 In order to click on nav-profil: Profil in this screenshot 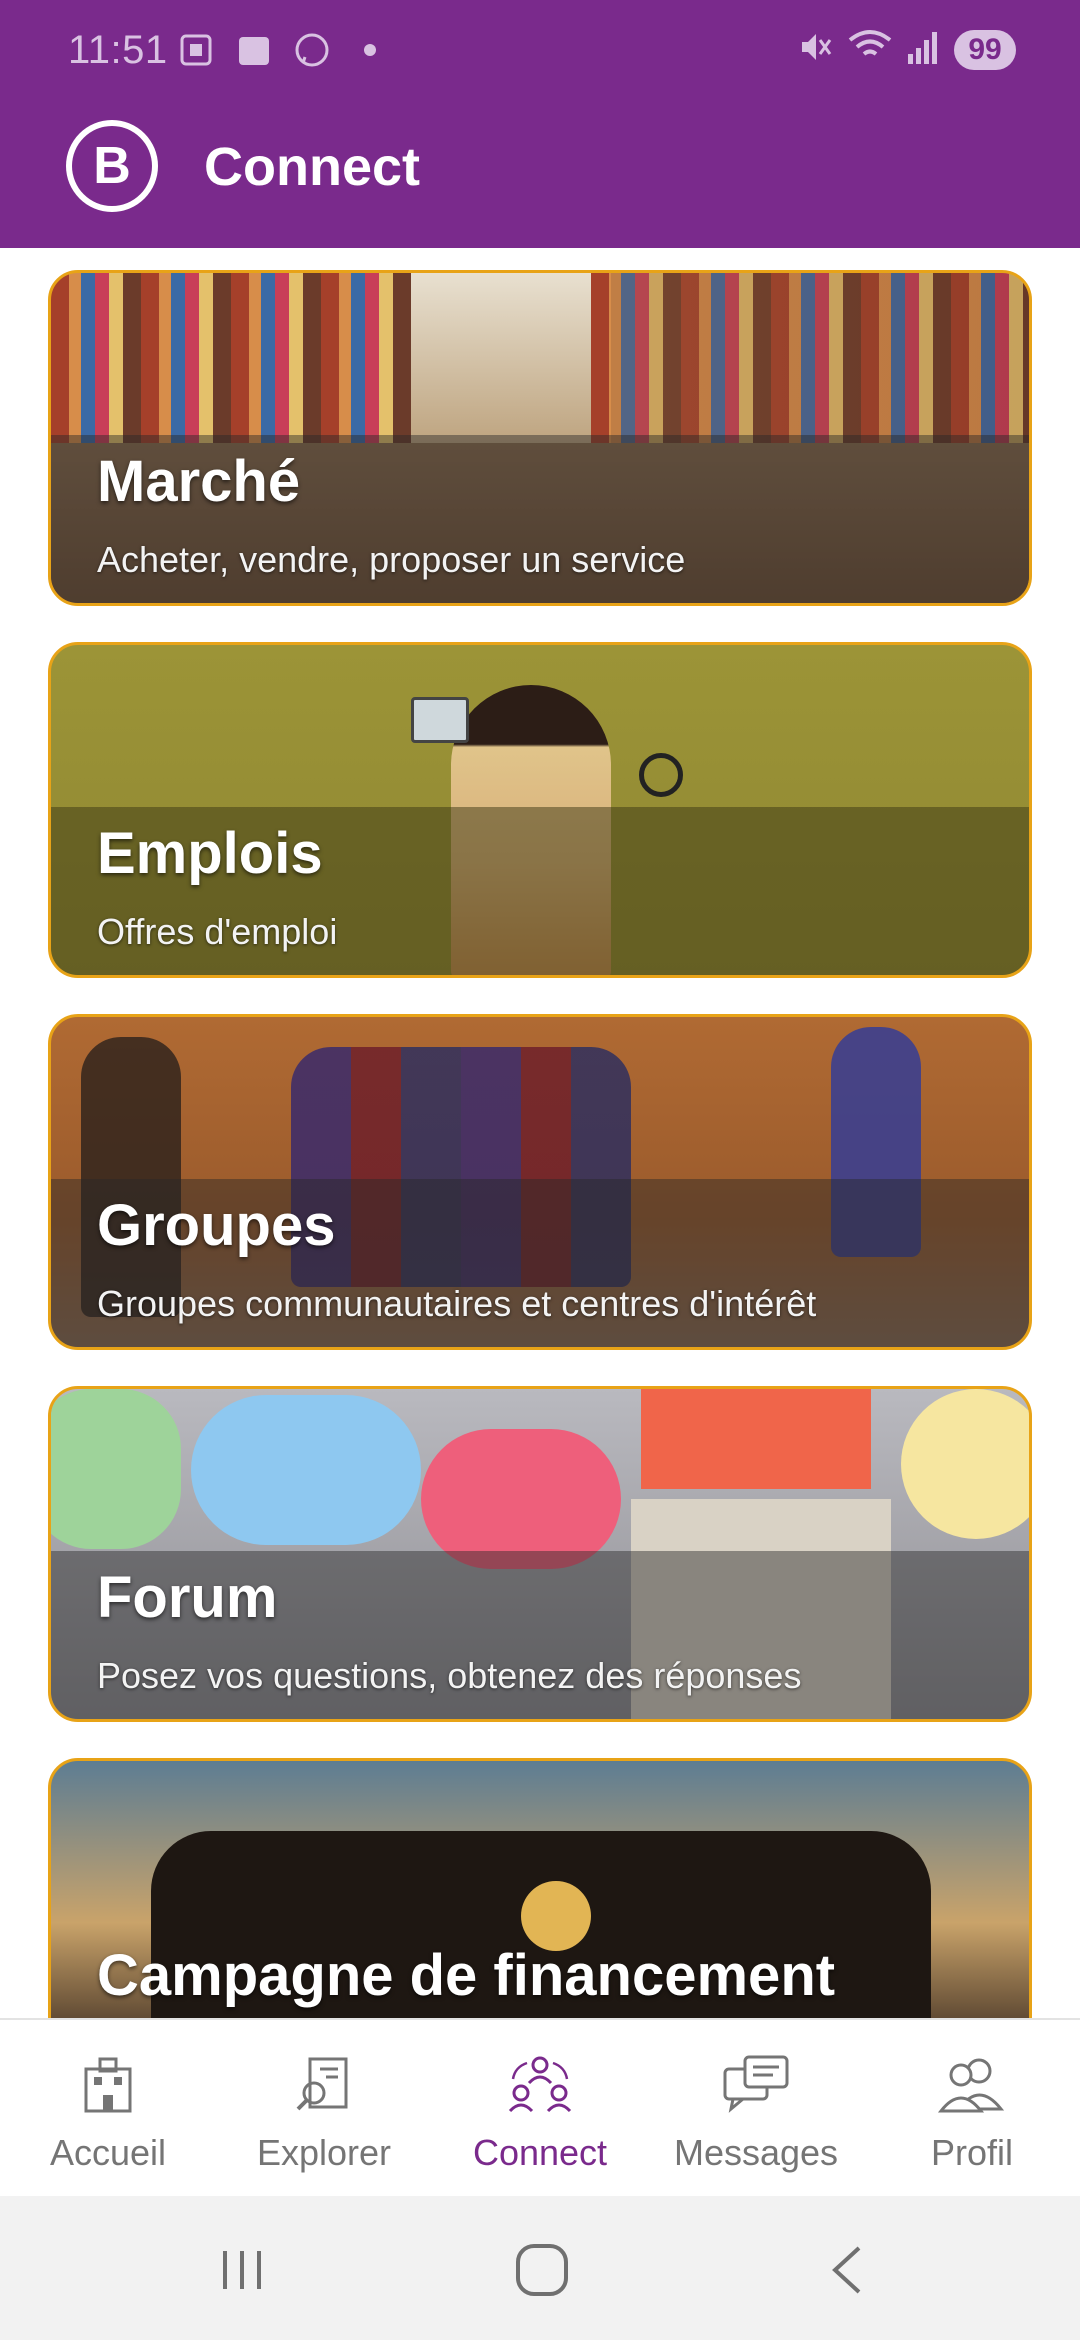, I will do `click(972, 2108)`.